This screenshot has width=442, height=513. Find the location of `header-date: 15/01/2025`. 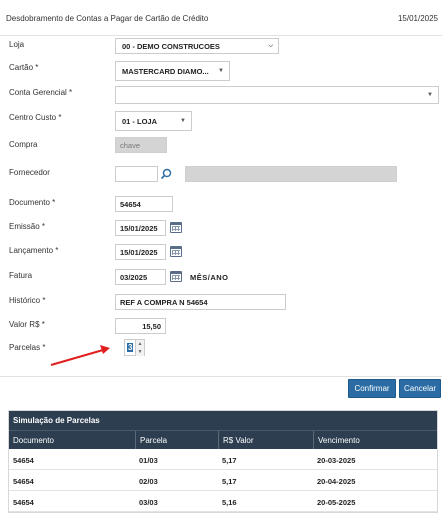

header-date: 15/01/2025 is located at coordinates (417, 18).